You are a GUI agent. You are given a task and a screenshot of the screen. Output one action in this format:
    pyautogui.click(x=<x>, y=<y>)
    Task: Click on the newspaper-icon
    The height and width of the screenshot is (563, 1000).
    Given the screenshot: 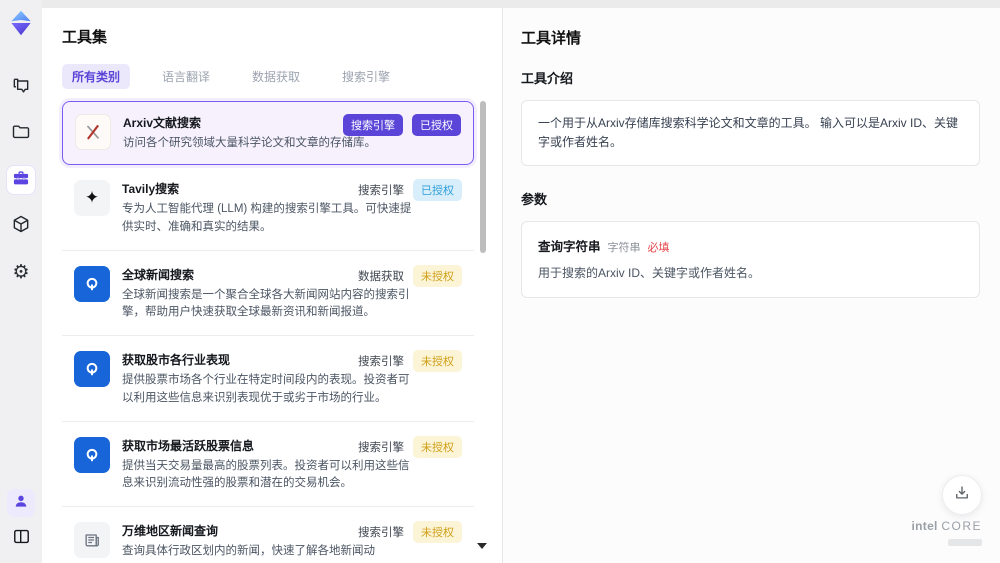 What is the action you would take?
    pyautogui.click(x=92, y=540)
    